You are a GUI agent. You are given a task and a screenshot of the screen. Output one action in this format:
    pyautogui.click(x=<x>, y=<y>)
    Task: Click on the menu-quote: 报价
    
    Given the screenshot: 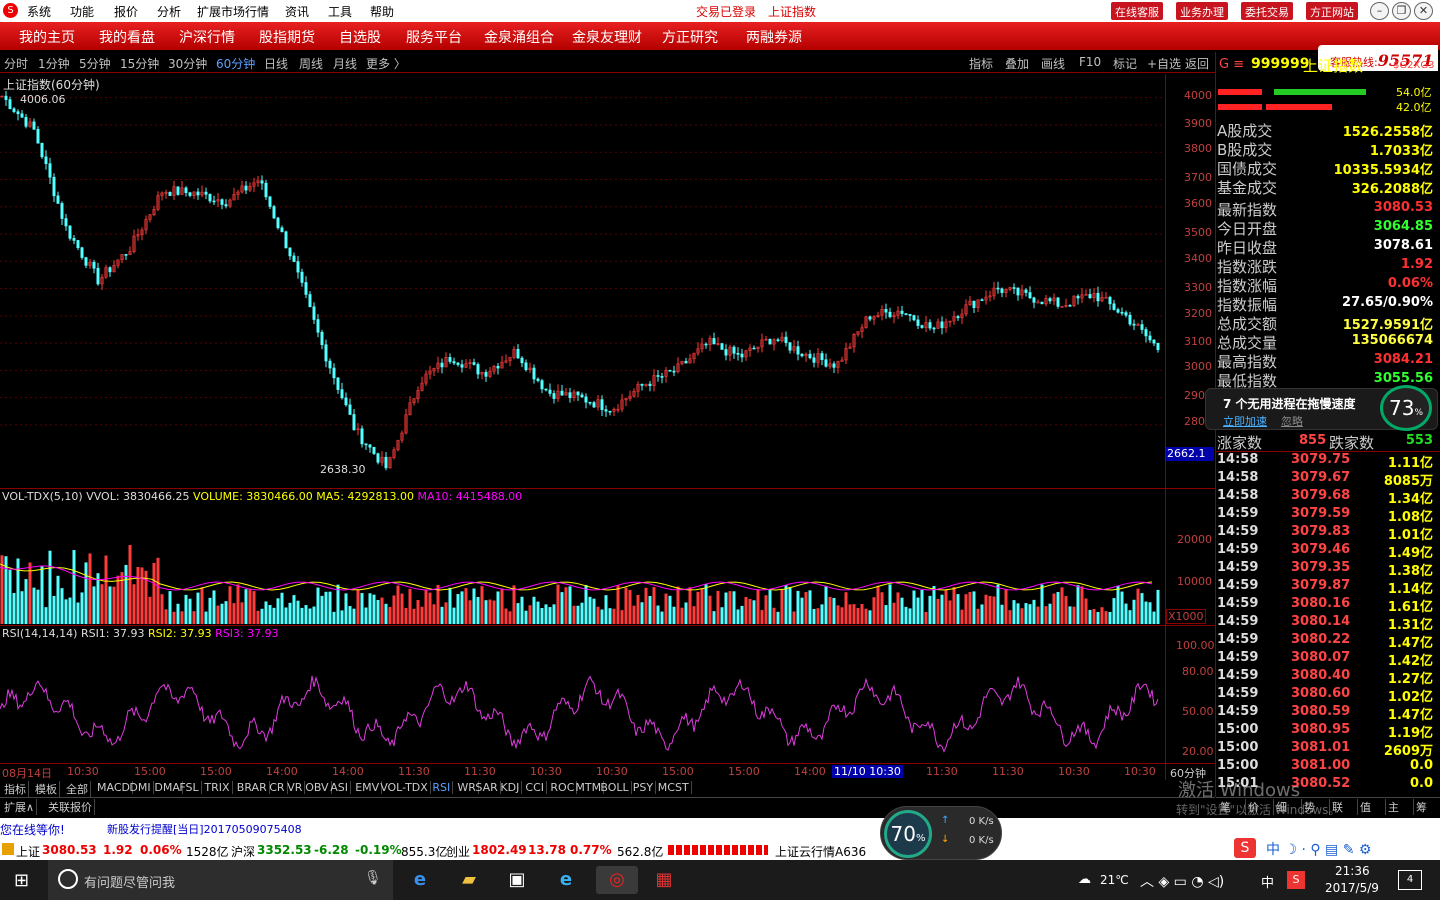 What is the action you would take?
    pyautogui.click(x=126, y=11)
    